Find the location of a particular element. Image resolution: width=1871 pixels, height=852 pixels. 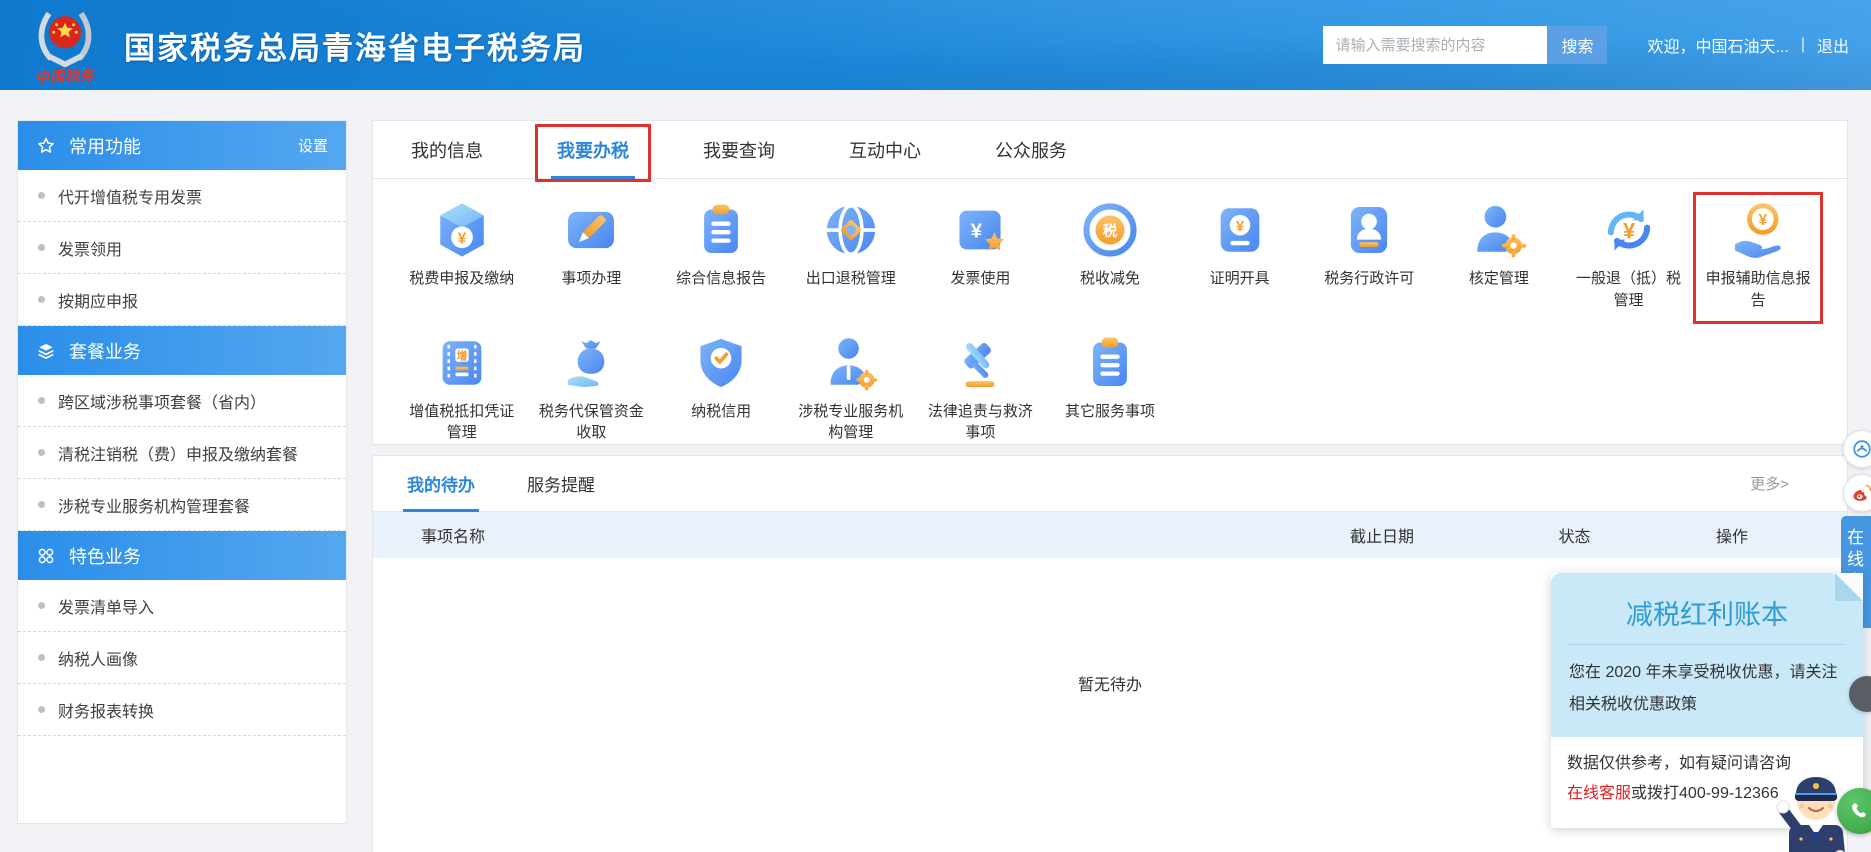

service-escrow-funds-collection: 税务代保管资金收取 is located at coordinates (592, 389).